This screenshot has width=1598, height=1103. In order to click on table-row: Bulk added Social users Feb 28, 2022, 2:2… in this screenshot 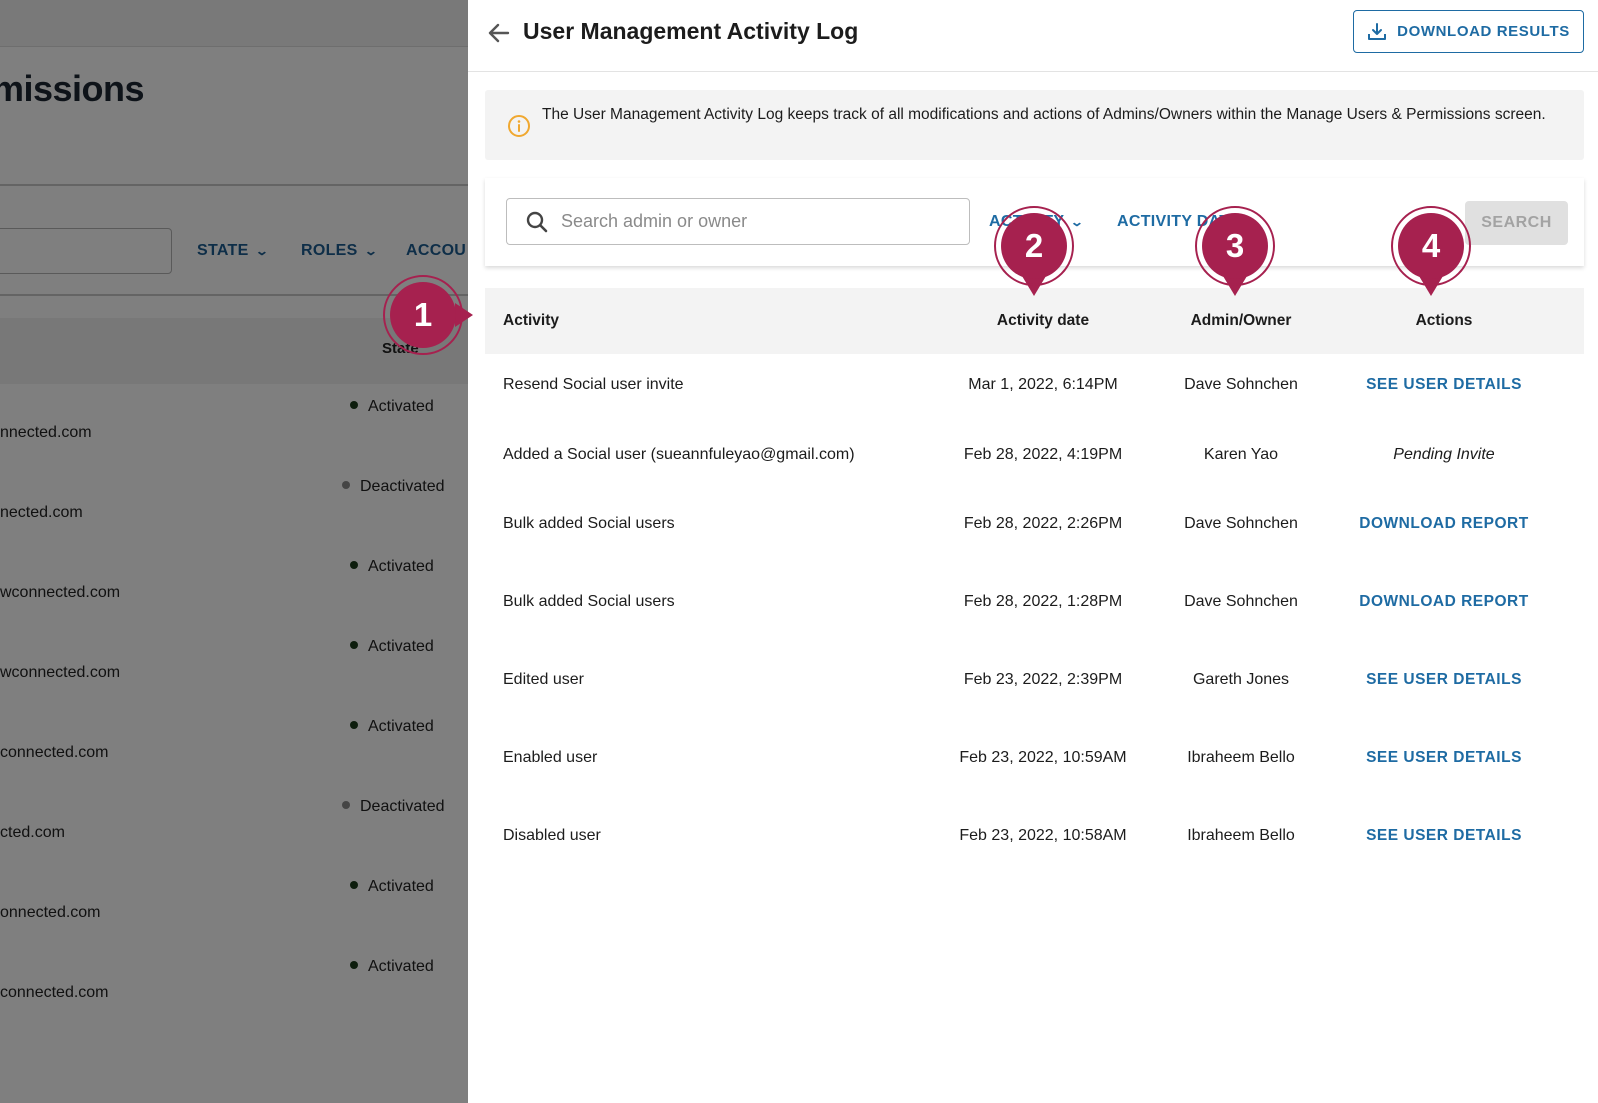, I will do `click(1034, 536)`.